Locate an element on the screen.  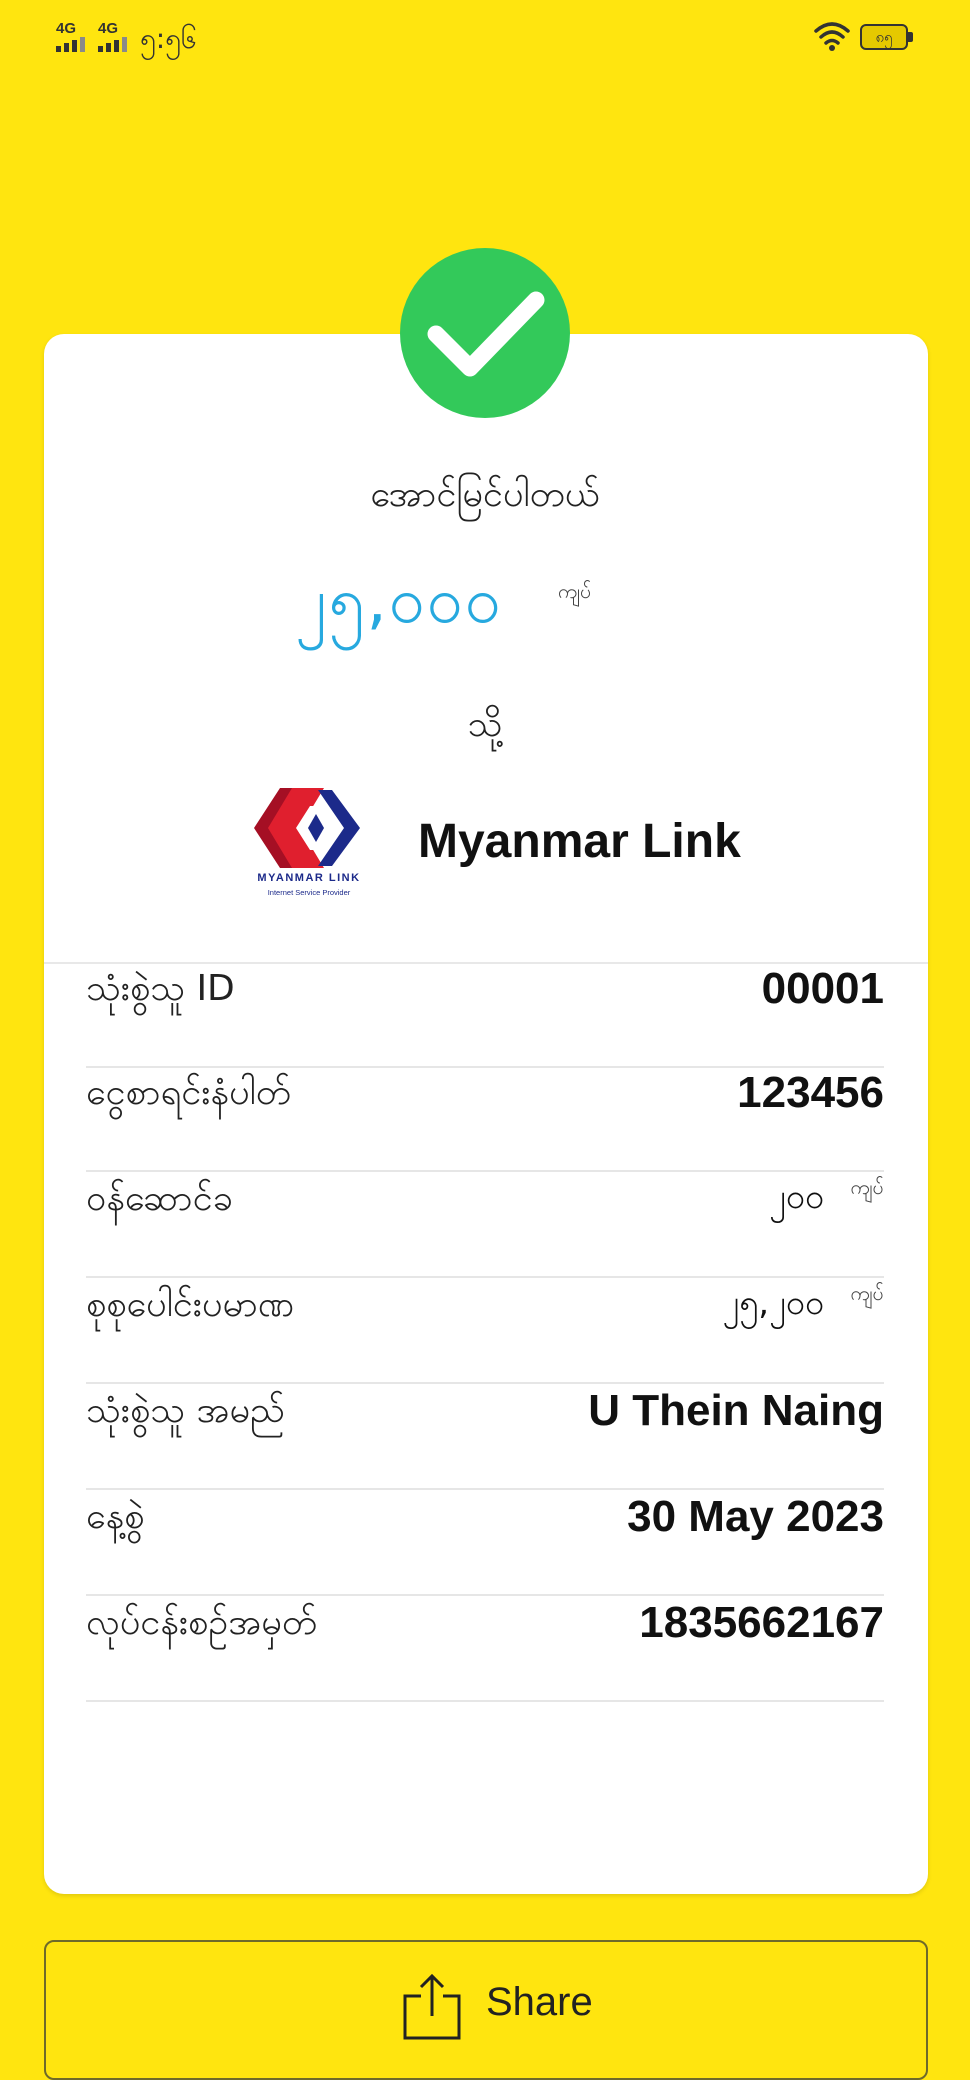
battery-level: ၈၅ is located at coordinates (884, 37).